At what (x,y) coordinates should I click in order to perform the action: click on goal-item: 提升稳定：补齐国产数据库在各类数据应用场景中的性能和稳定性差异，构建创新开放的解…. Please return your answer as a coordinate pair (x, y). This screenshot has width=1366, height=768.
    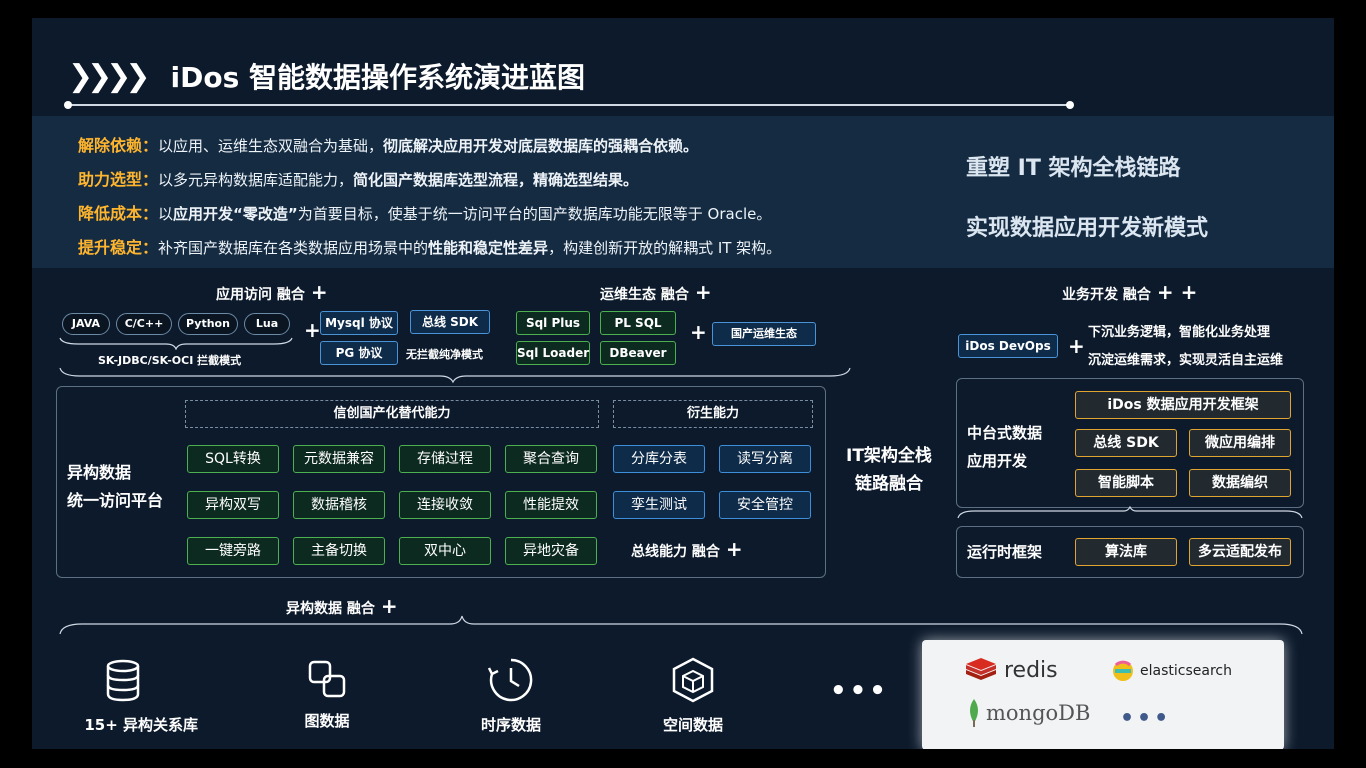
    Looking at the image, I should click on (429, 246).